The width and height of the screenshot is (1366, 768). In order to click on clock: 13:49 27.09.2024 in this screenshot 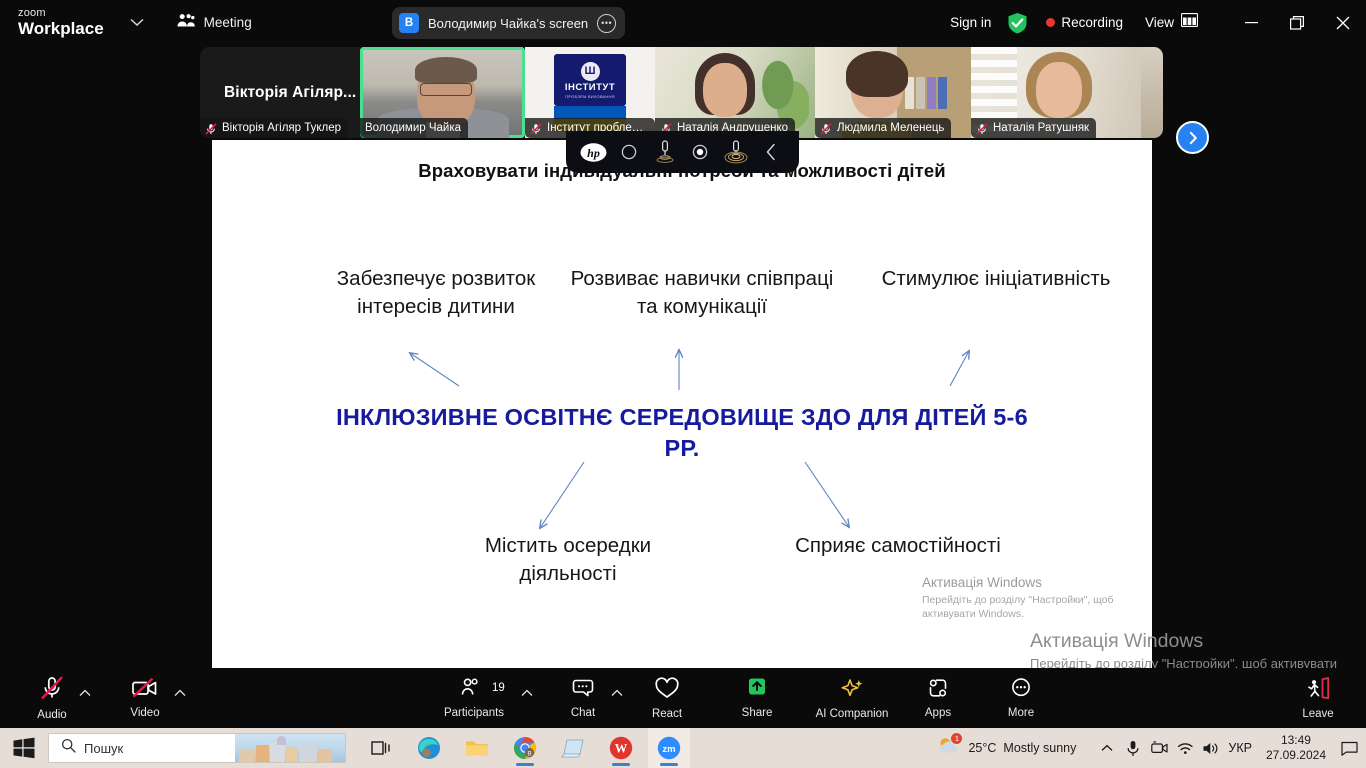, I will do `click(1296, 748)`.